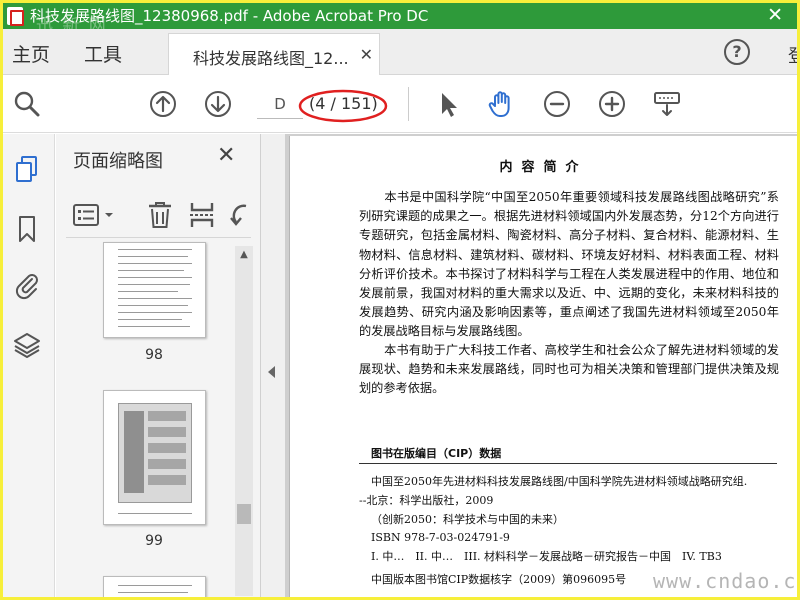  What do you see at coordinates (244, 421) in the screenshot?
I see `thumbnail-scrollbar: ▲` at bounding box center [244, 421].